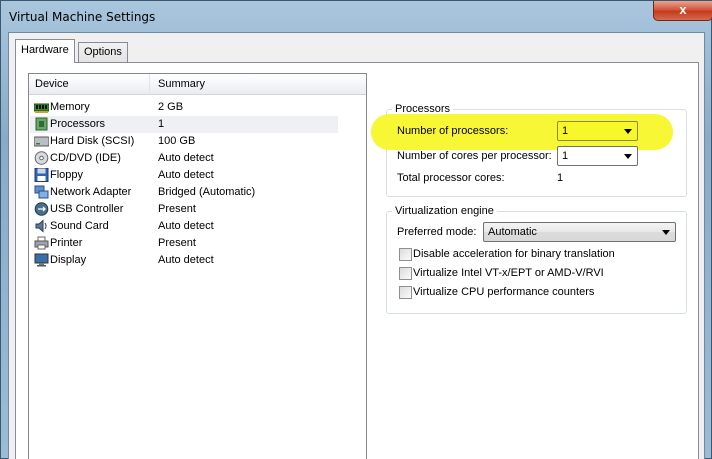 Image resolution: width=712 pixels, height=459 pixels. I want to click on device-name: Network Adapter, so click(91, 192).